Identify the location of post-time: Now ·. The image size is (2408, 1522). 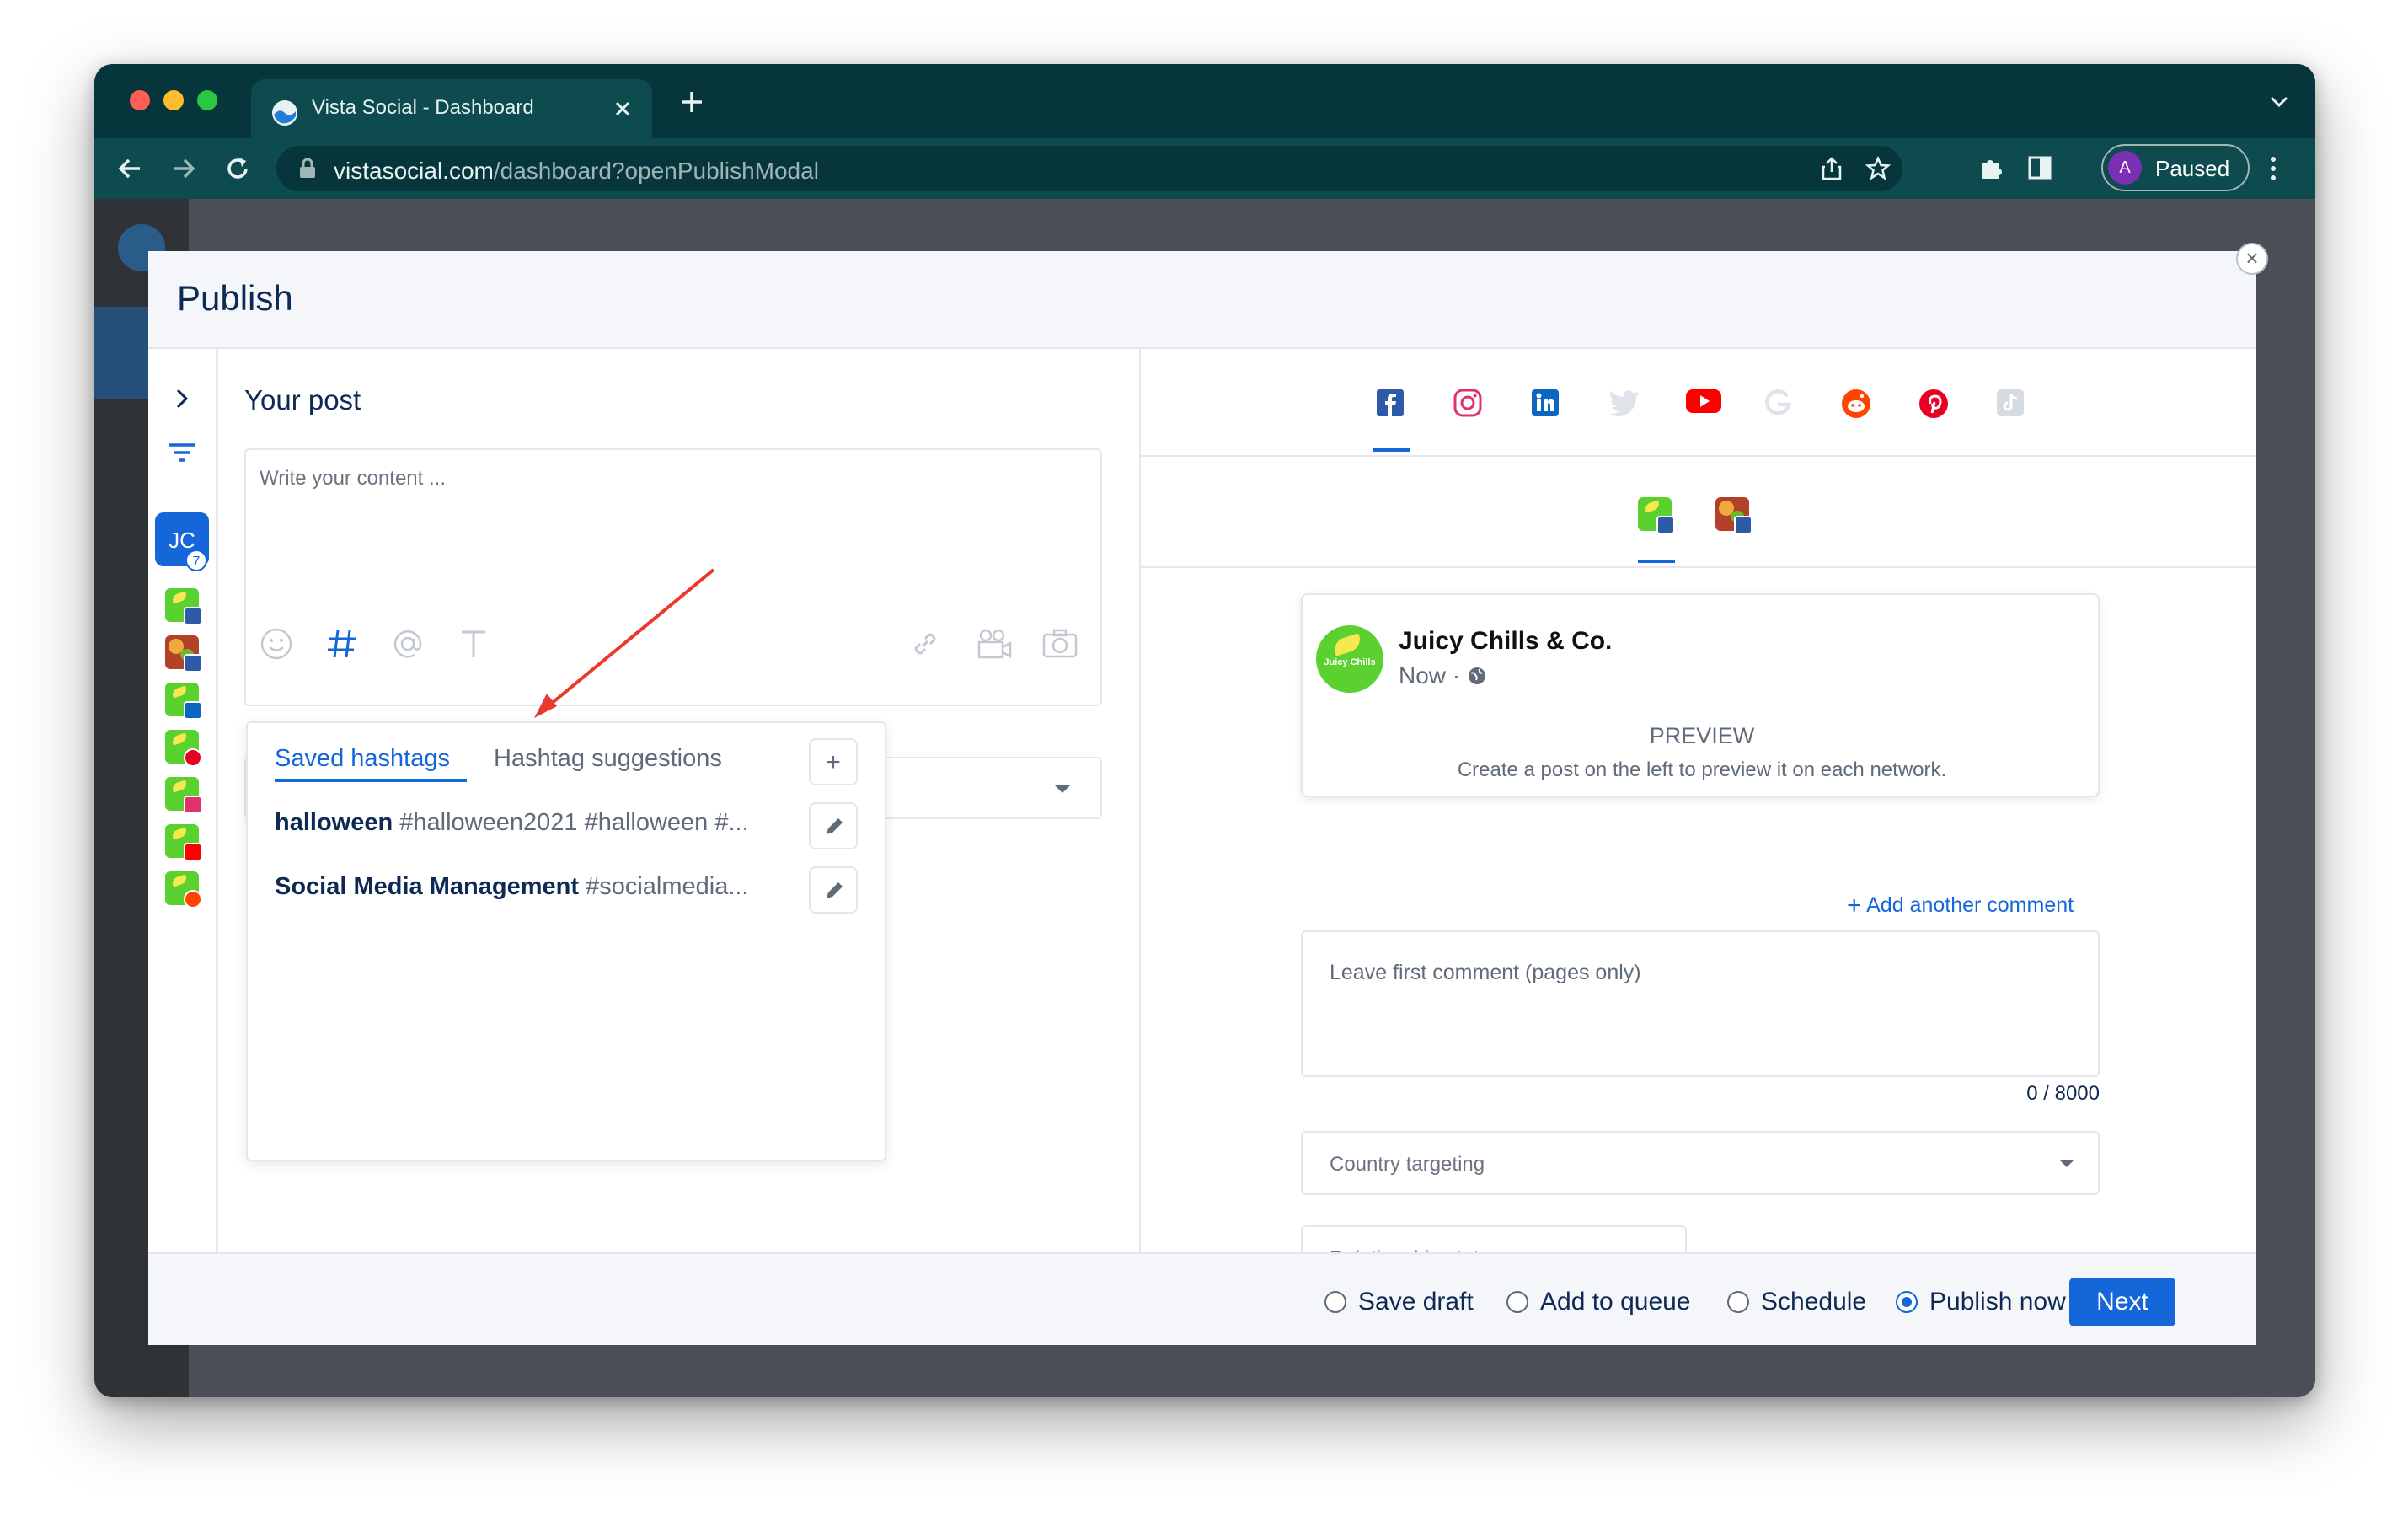
(1443, 676).